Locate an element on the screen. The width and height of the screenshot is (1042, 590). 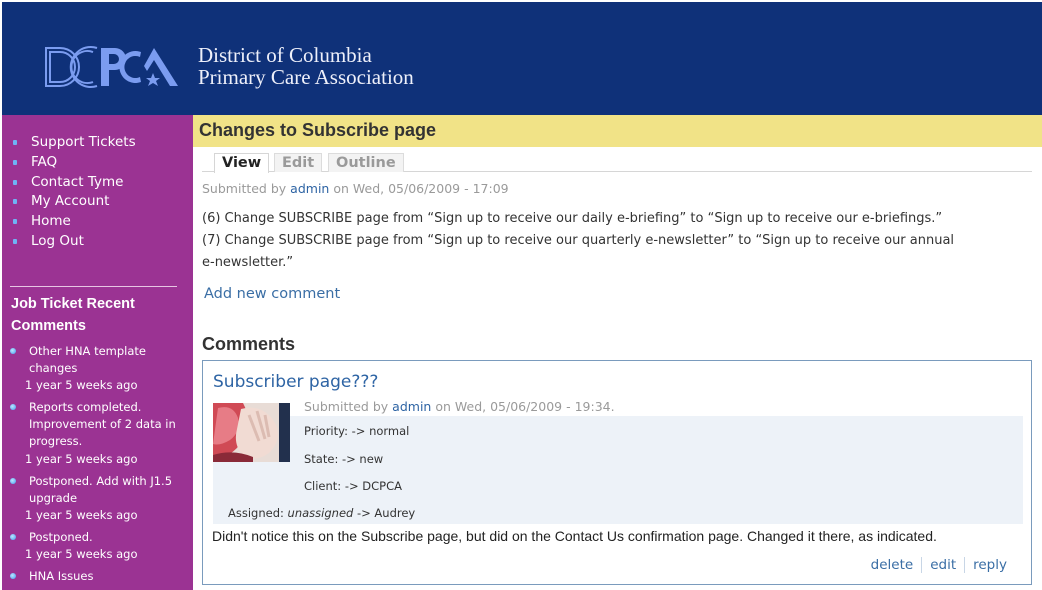
tab-edit: Edit is located at coordinates (298, 162).